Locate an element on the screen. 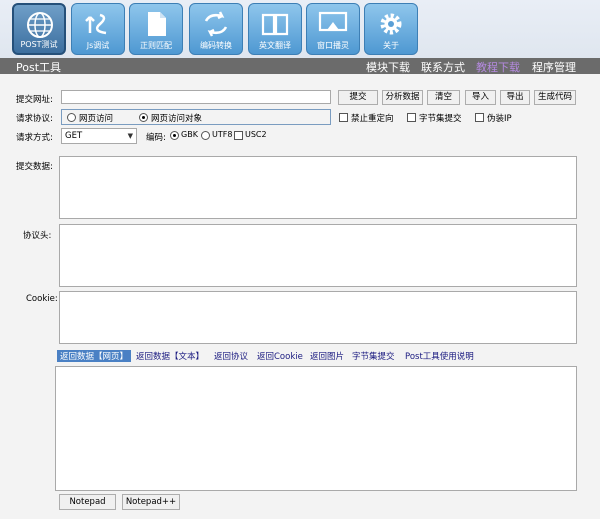 The height and width of the screenshot is (519, 600). encoding-usc2-checkbox is located at coordinates (238, 135).